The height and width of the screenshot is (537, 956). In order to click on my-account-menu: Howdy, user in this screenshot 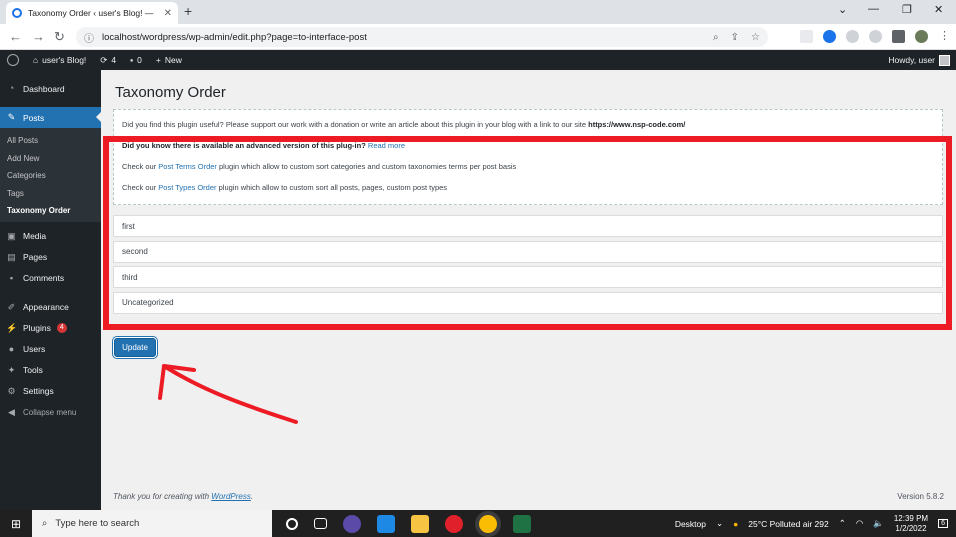, I will do `click(922, 60)`.